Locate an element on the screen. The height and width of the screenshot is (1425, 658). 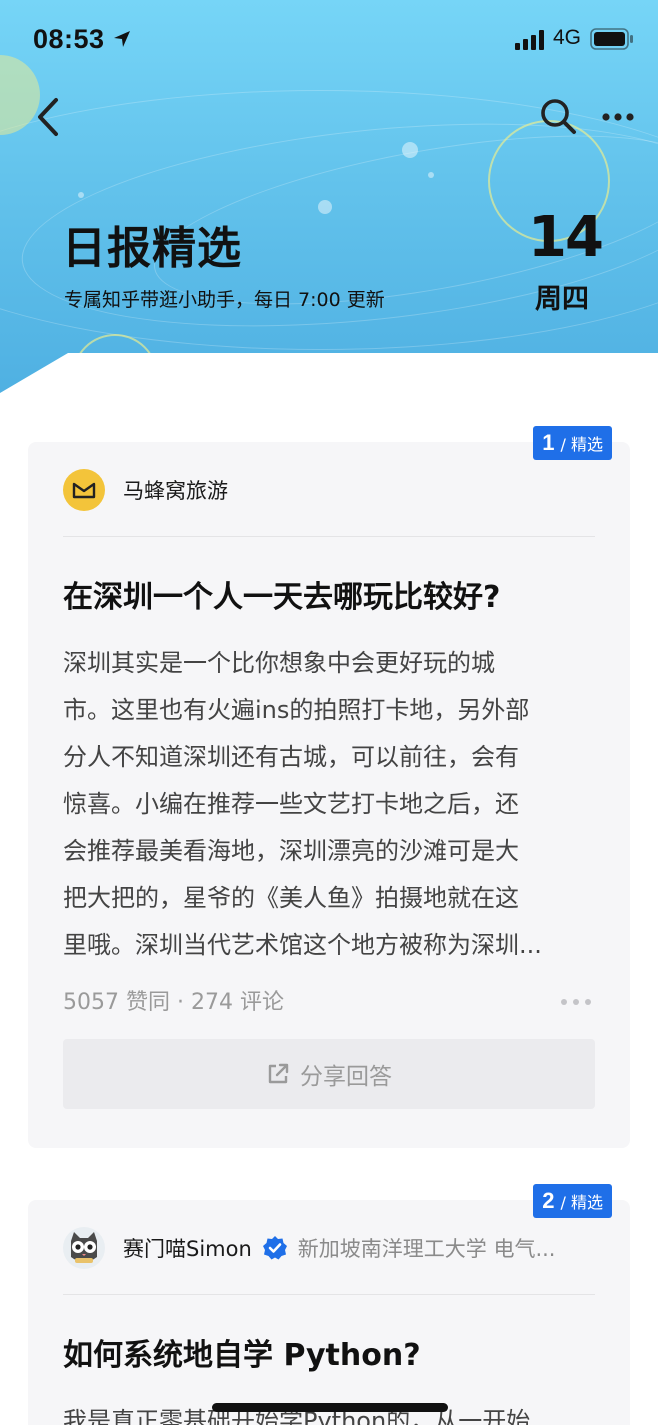
location-arrow-icon is located at coordinates (122, 39).